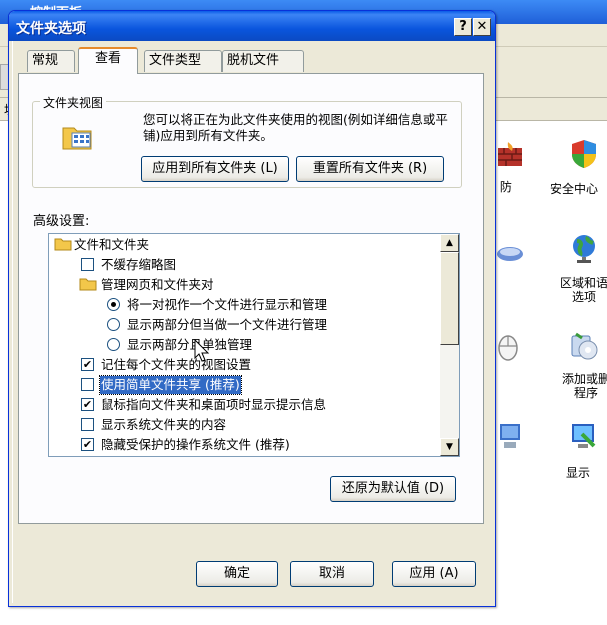  What do you see at coordinates (215, 169) in the screenshot?
I see `apply-to-all-folders-button: 应用到所有文件夹 (L)` at bounding box center [215, 169].